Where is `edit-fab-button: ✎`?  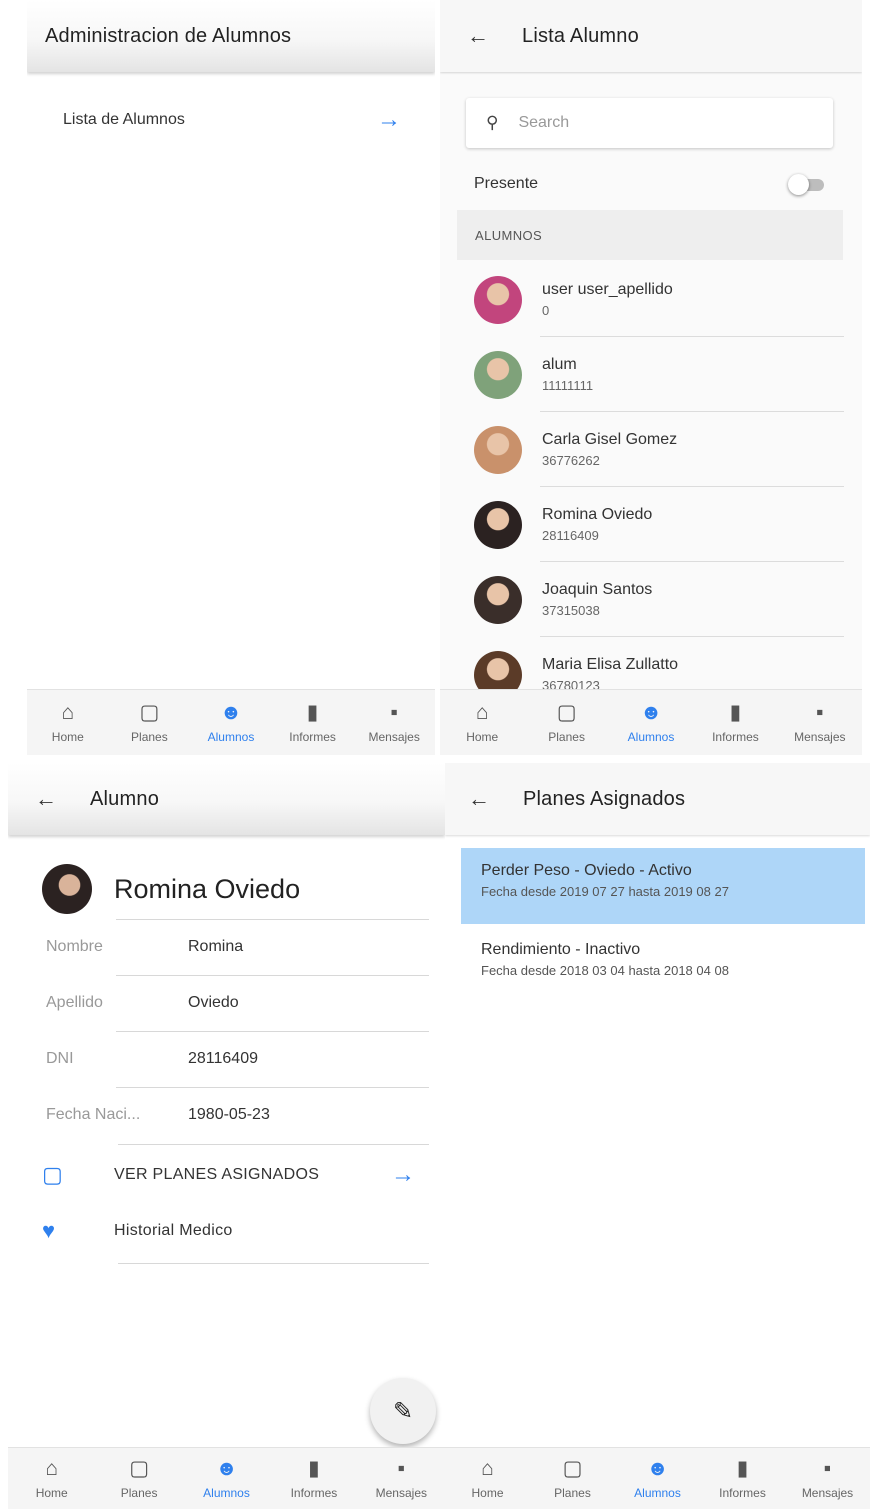 edit-fab-button: ✎ is located at coordinates (403, 1411).